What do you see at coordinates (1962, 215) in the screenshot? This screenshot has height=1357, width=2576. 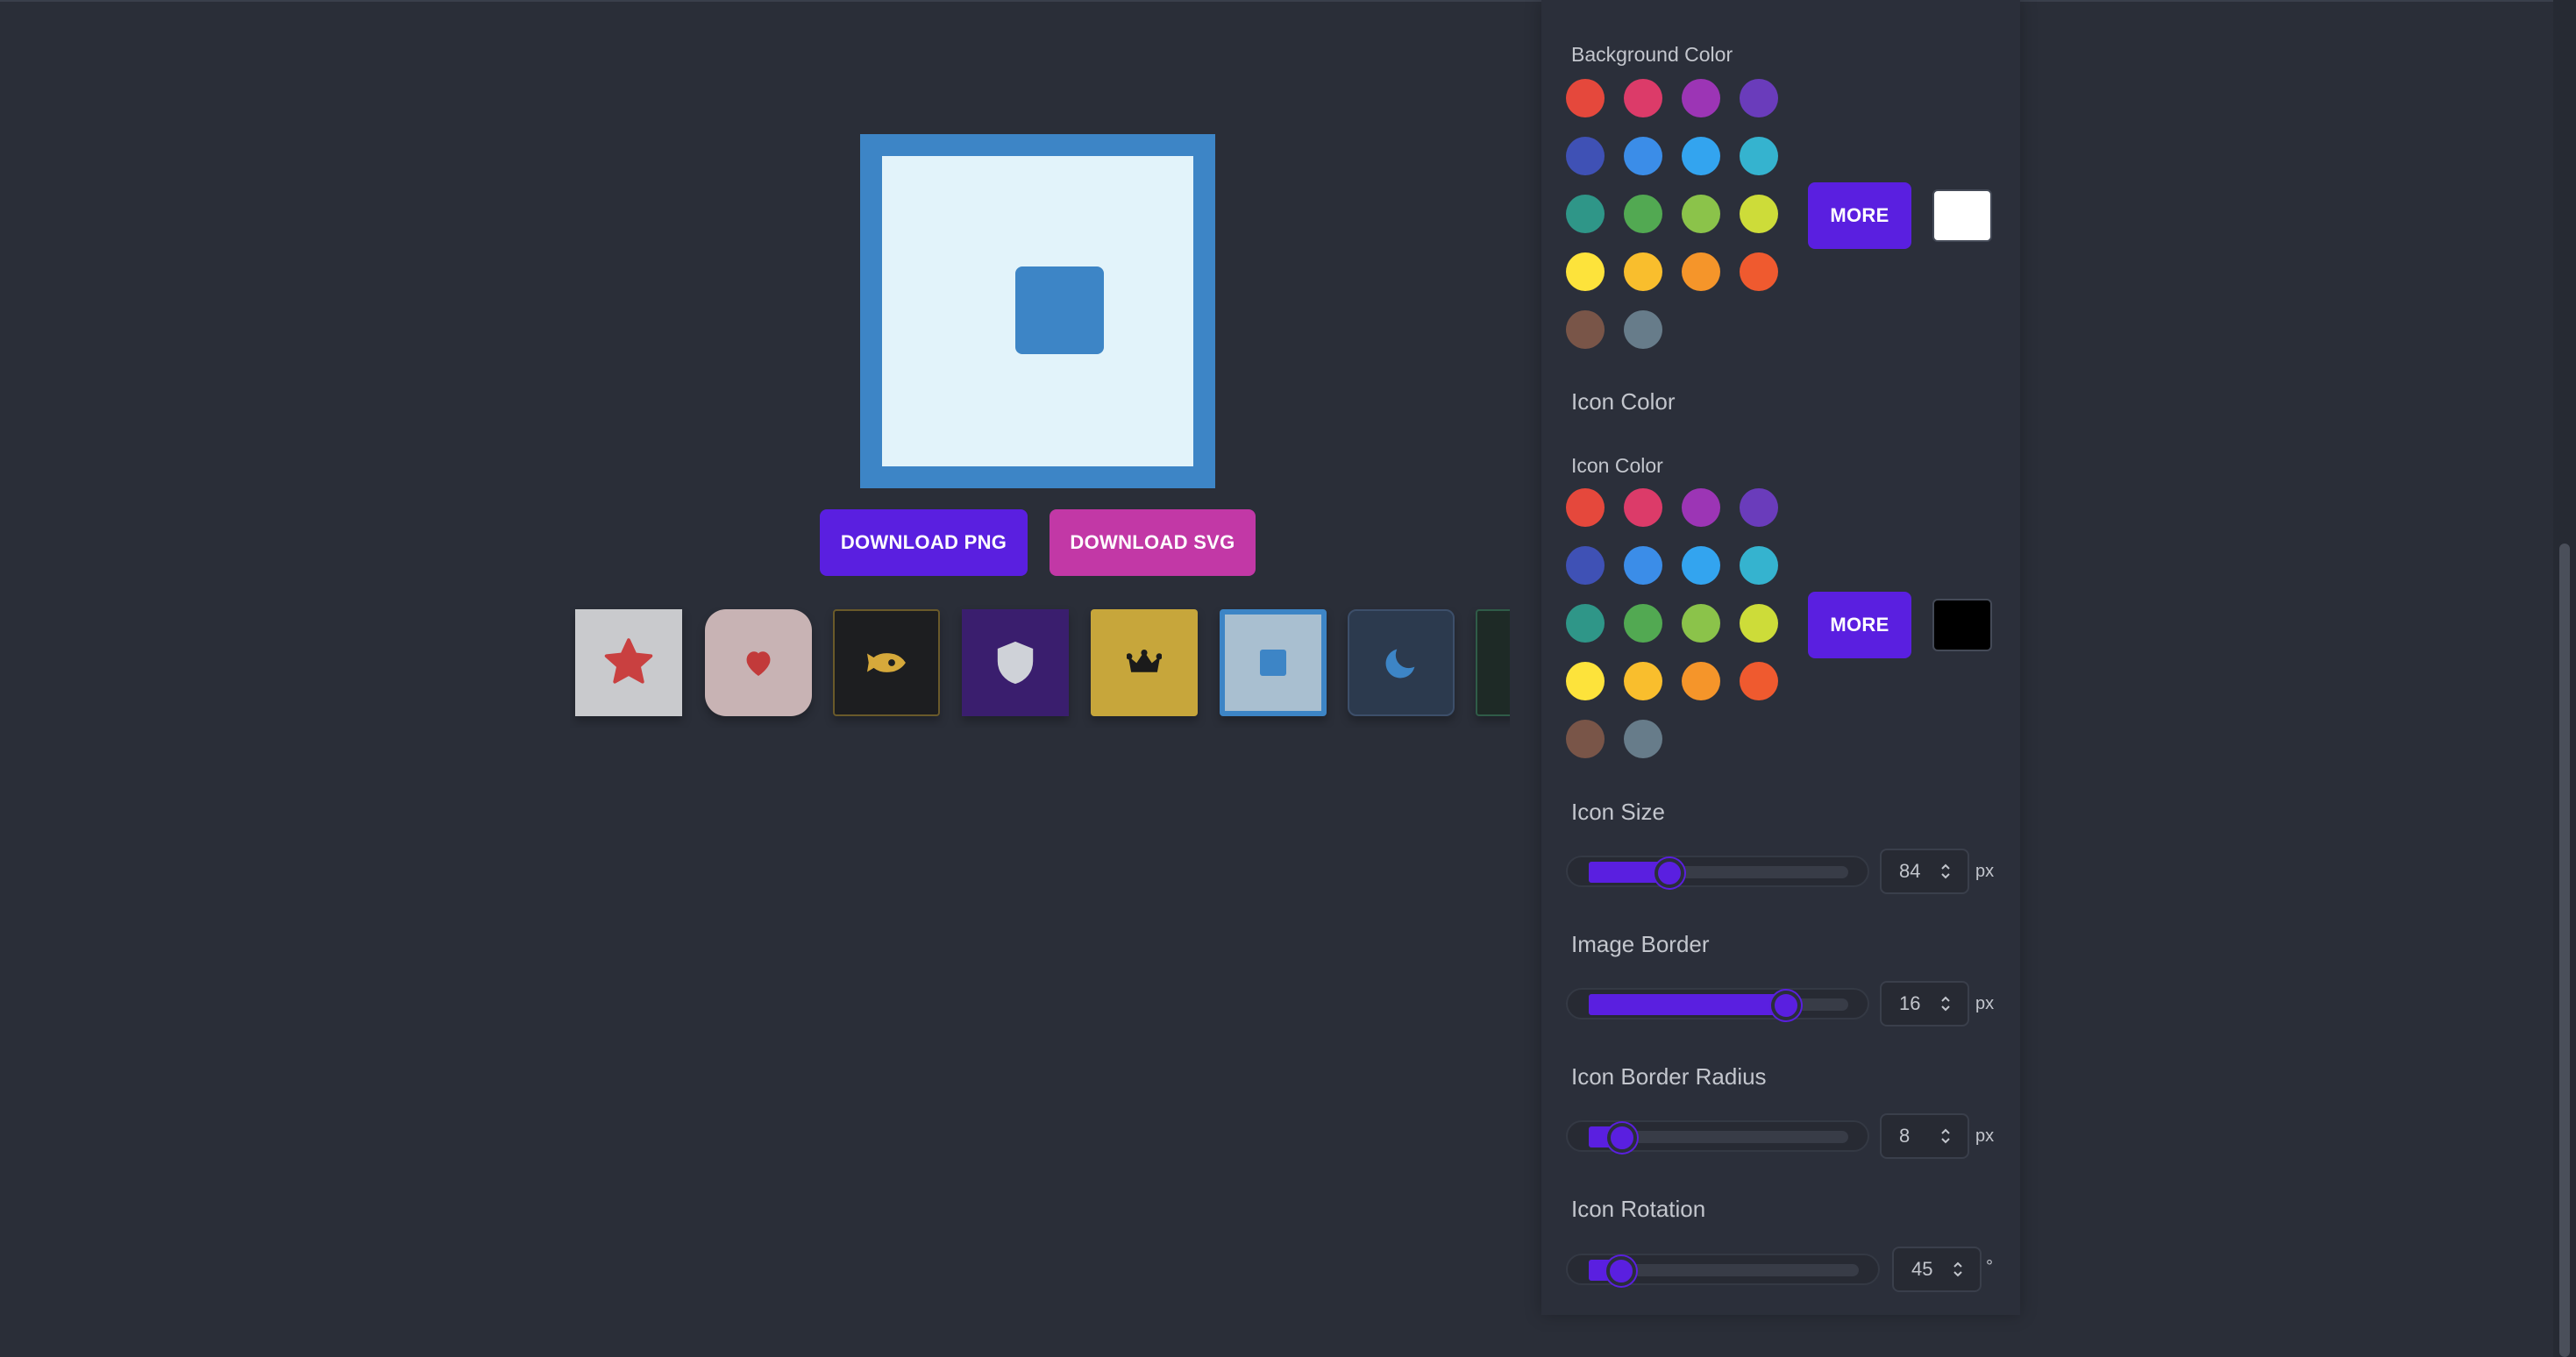 I see `background-color-preview` at bounding box center [1962, 215].